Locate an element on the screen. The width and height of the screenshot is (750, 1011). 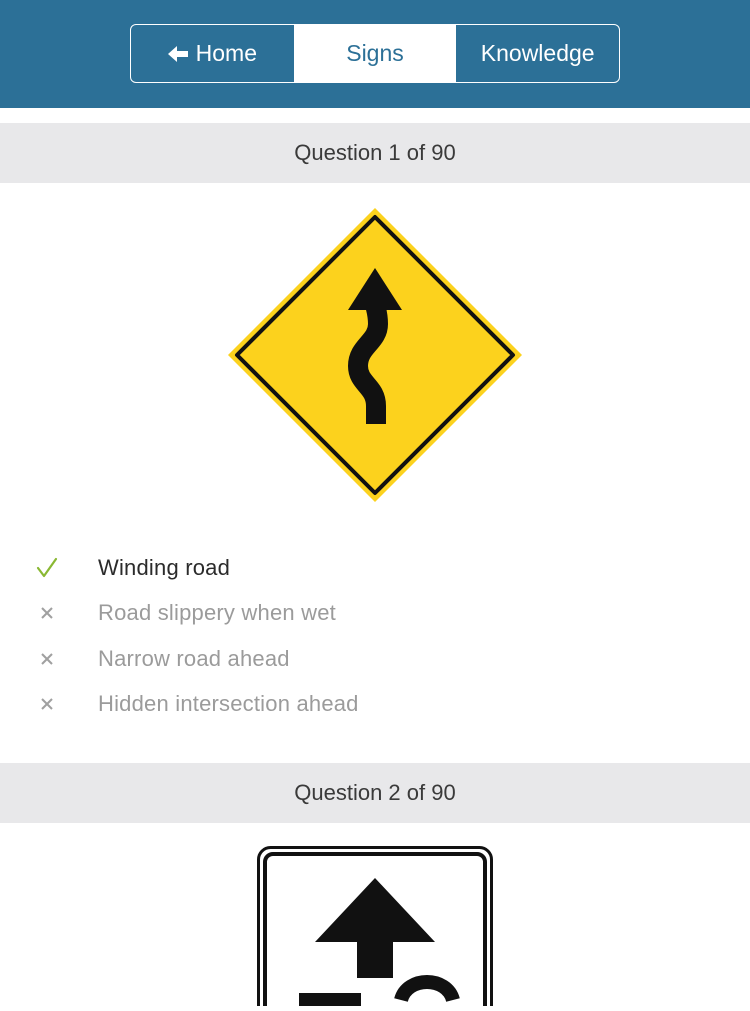
tab-knowledge-label: Knowledge is located at coordinates (537, 53).